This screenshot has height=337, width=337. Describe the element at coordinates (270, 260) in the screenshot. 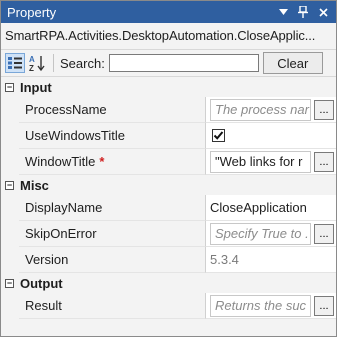

I see `property-value: 5.3.4` at that location.